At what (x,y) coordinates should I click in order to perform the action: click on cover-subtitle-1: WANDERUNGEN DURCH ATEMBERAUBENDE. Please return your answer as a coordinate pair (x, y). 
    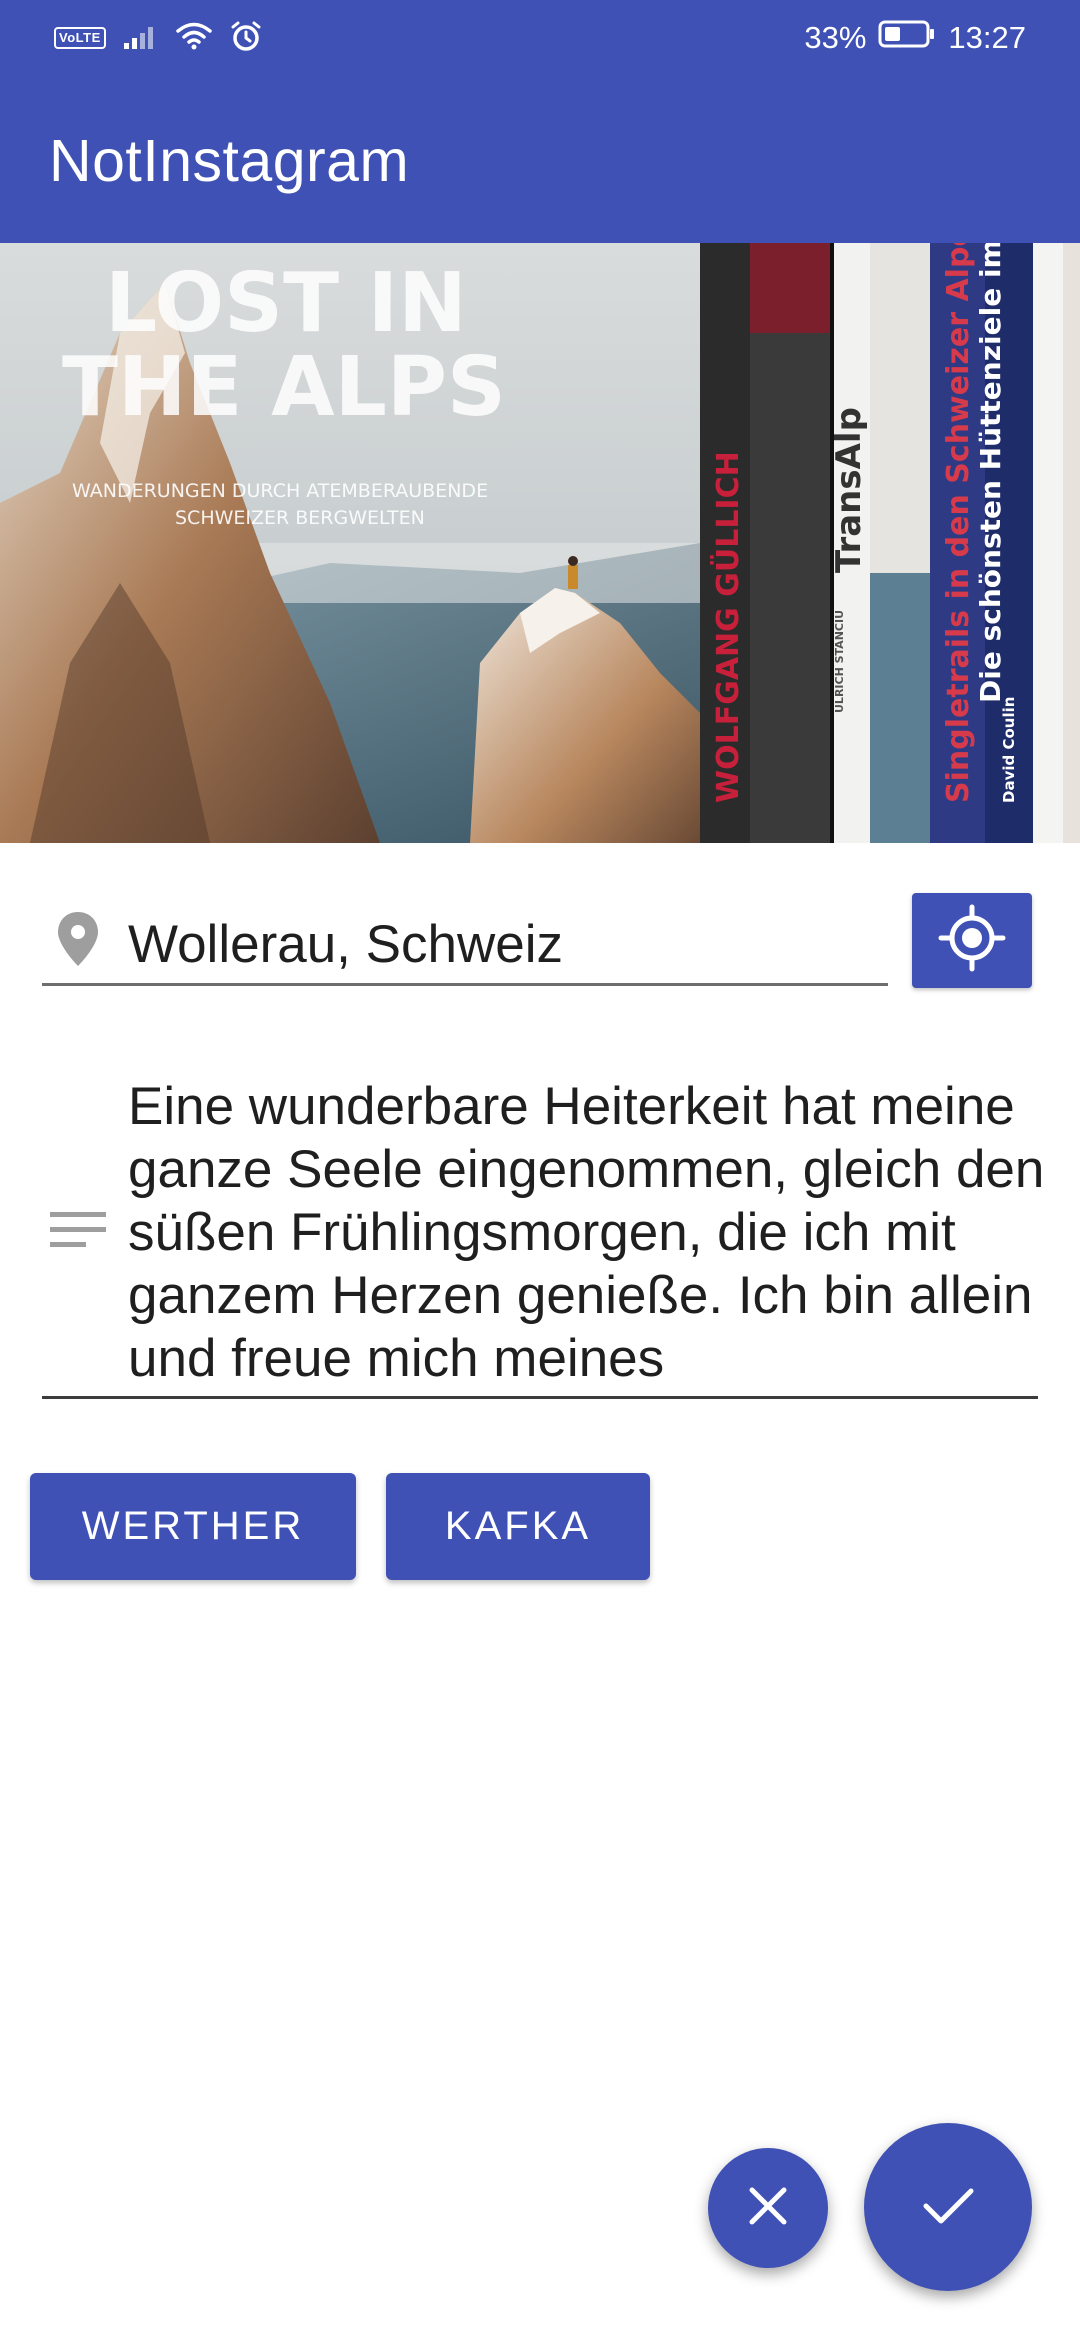
    Looking at the image, I should click on (280, 491).